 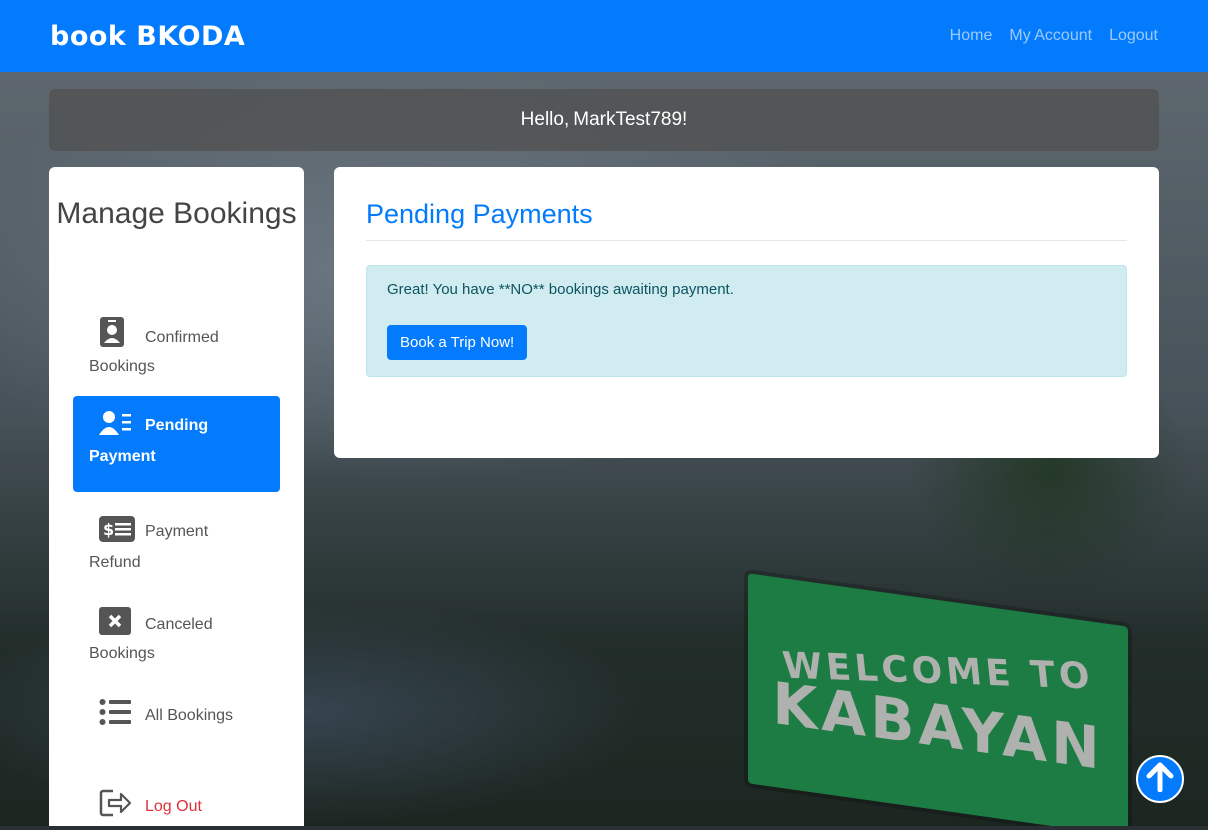 What do you see at coordinates (746, 220) in the screenshot?
I see `page-title: Pending Payments` at bounding box center [746, 220].